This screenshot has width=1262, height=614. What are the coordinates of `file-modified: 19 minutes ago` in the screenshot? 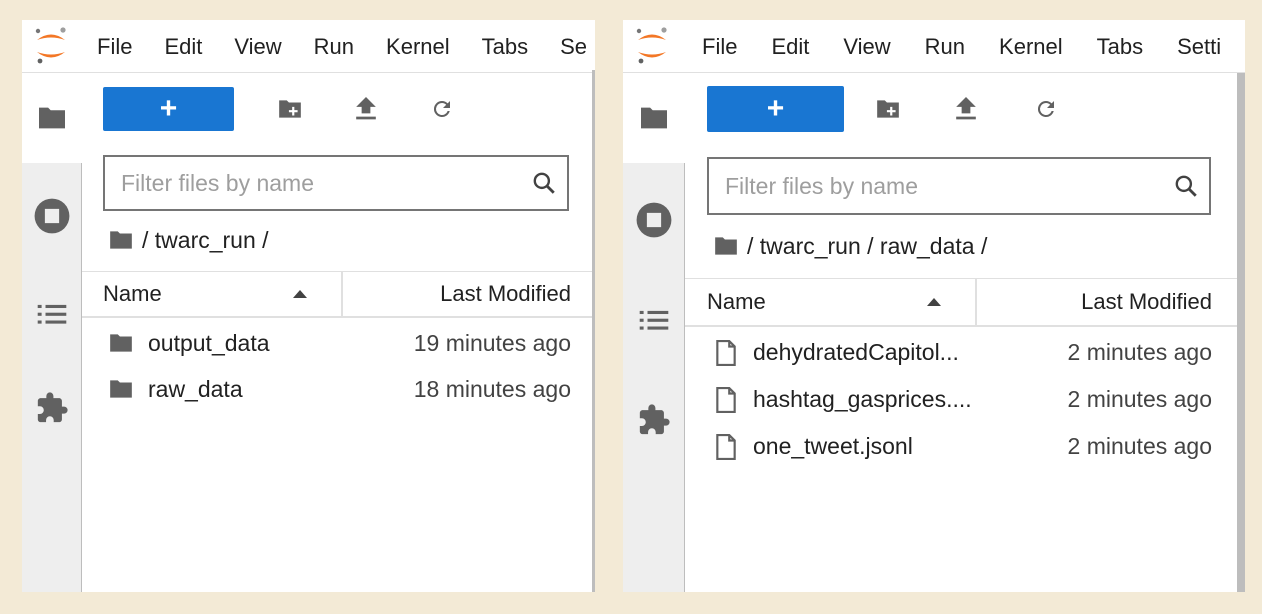 It's located at (492, 342).